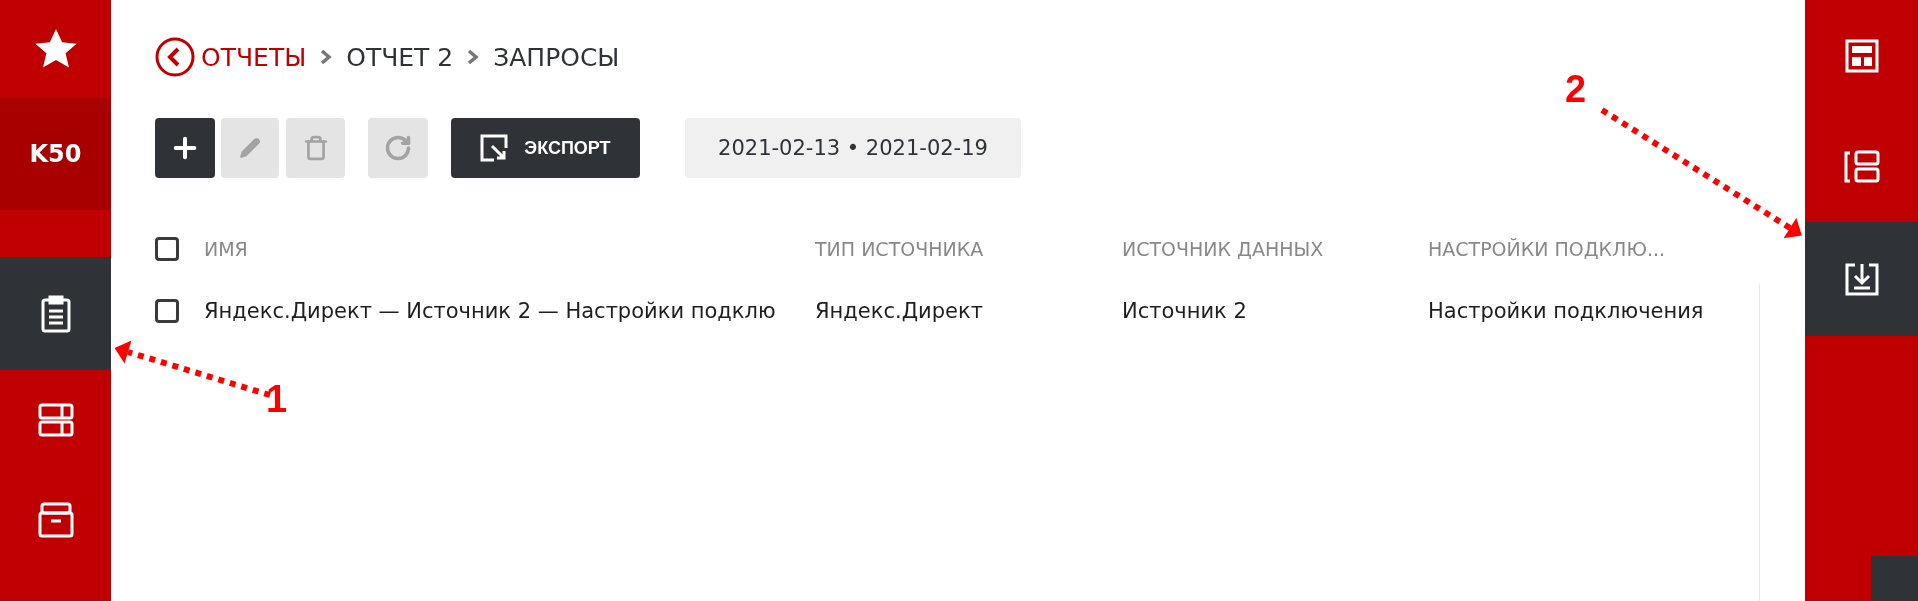 The width and height of the screenshot is (1918, 601). I want to click on row-checkbox, so click(167, 311).